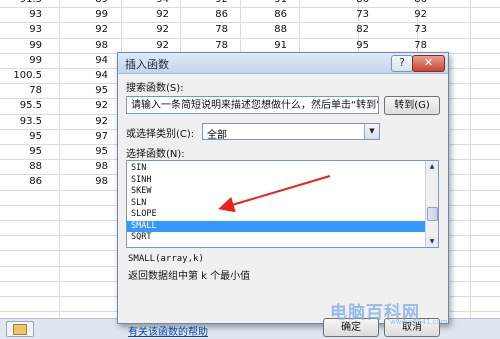  I want to click on function-description: 返回数据组中第 k 个最小值, so click(189, 276).